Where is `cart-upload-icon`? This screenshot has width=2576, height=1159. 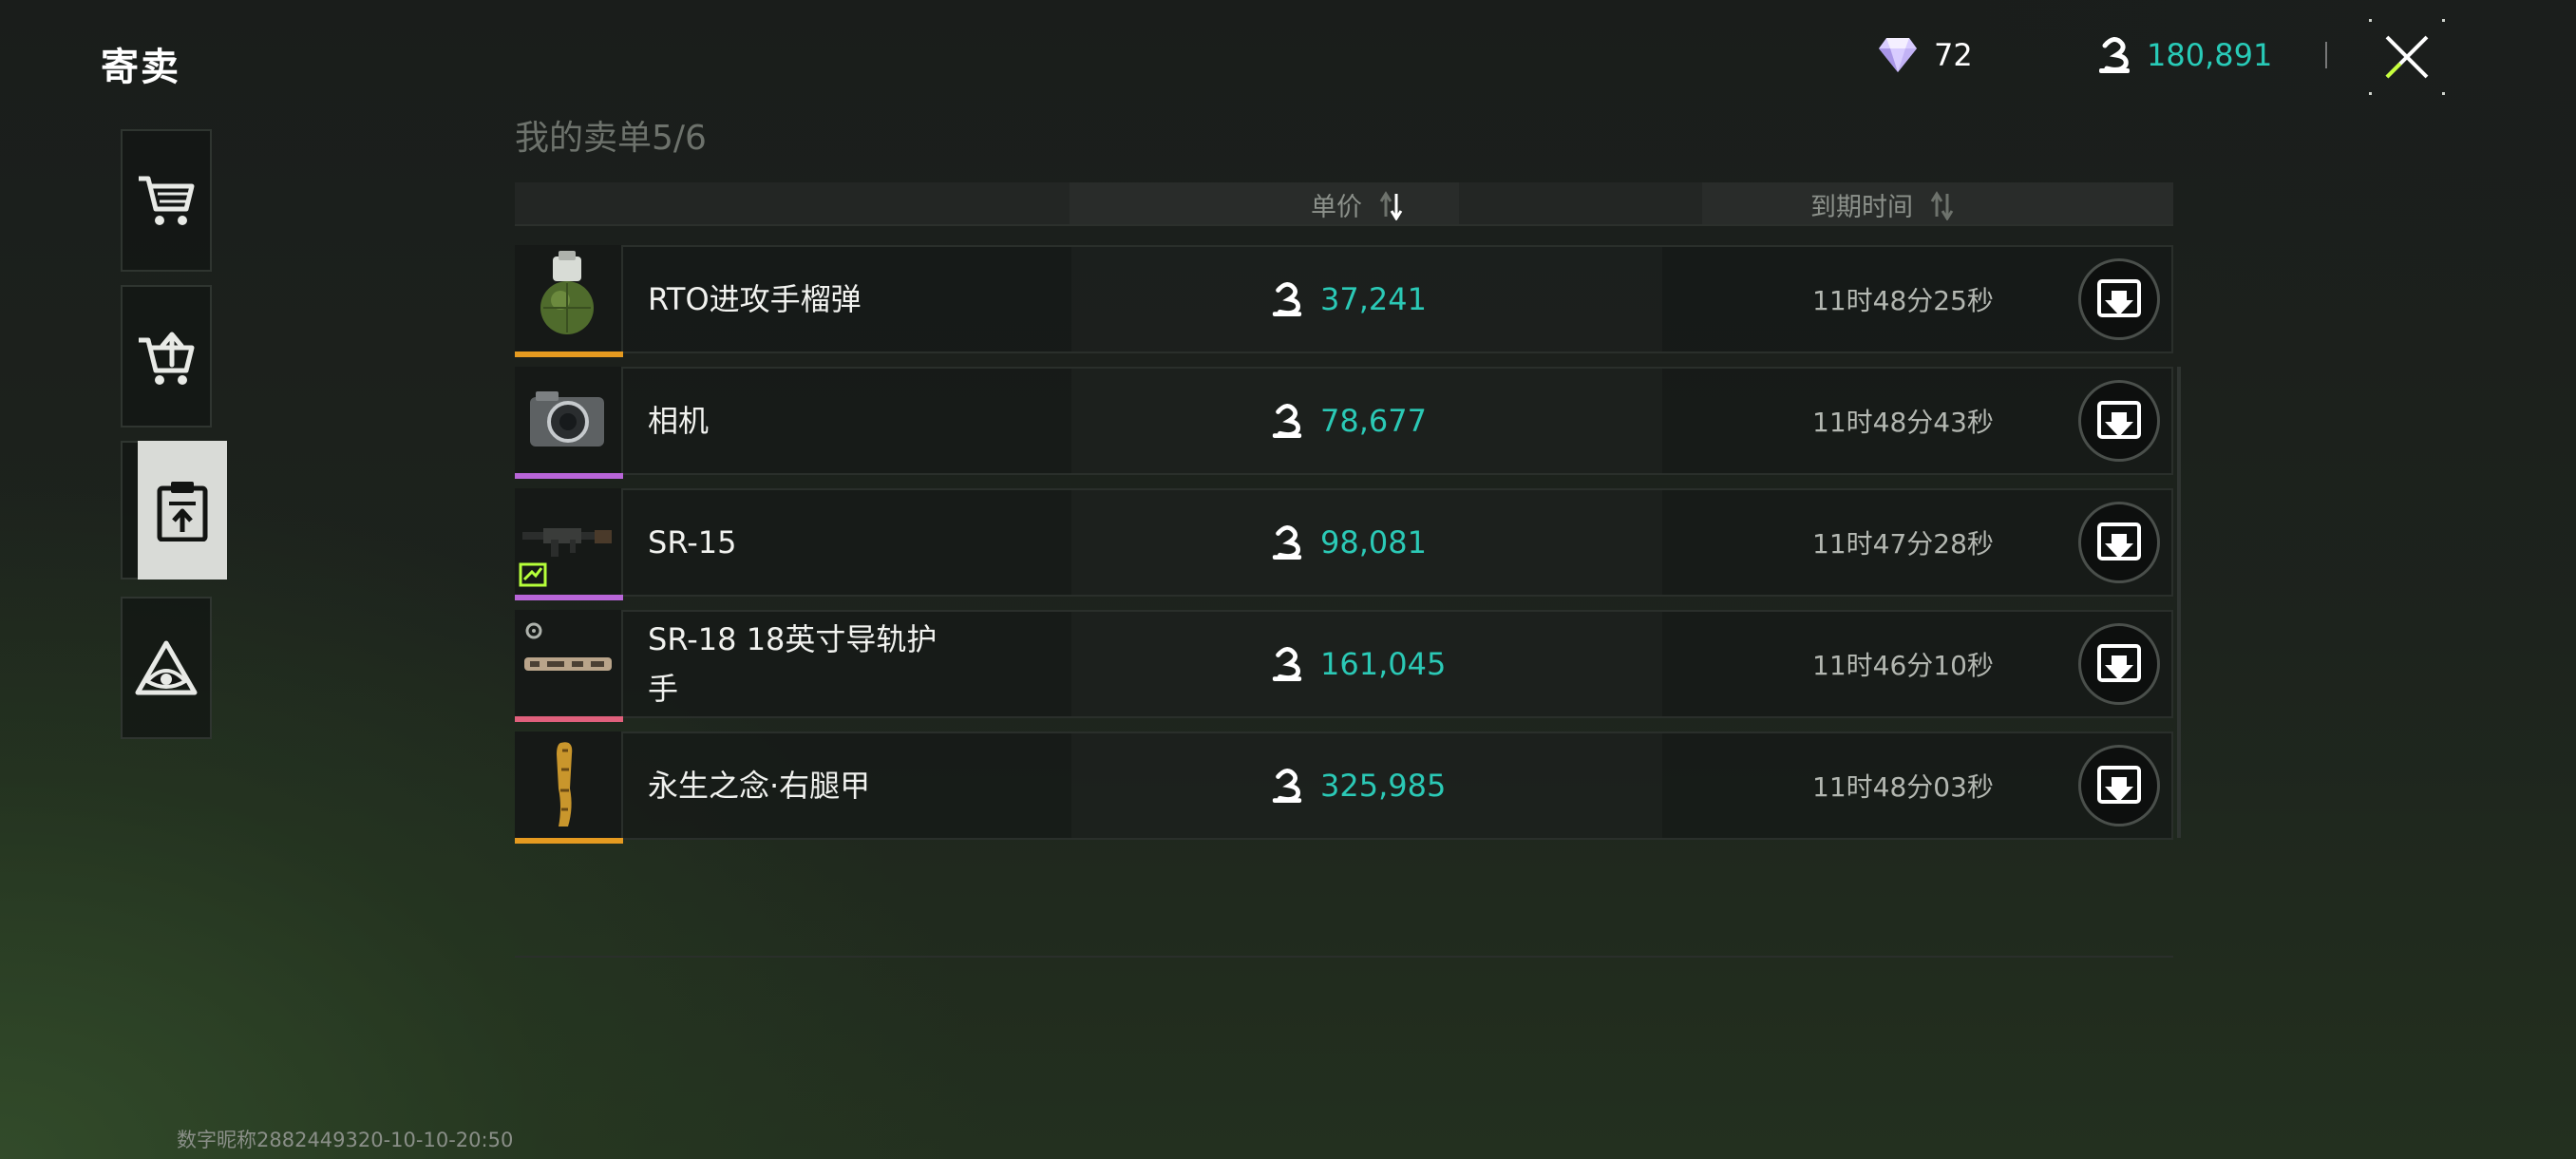
cart-upload-icon is located at coordinates (167, 358).